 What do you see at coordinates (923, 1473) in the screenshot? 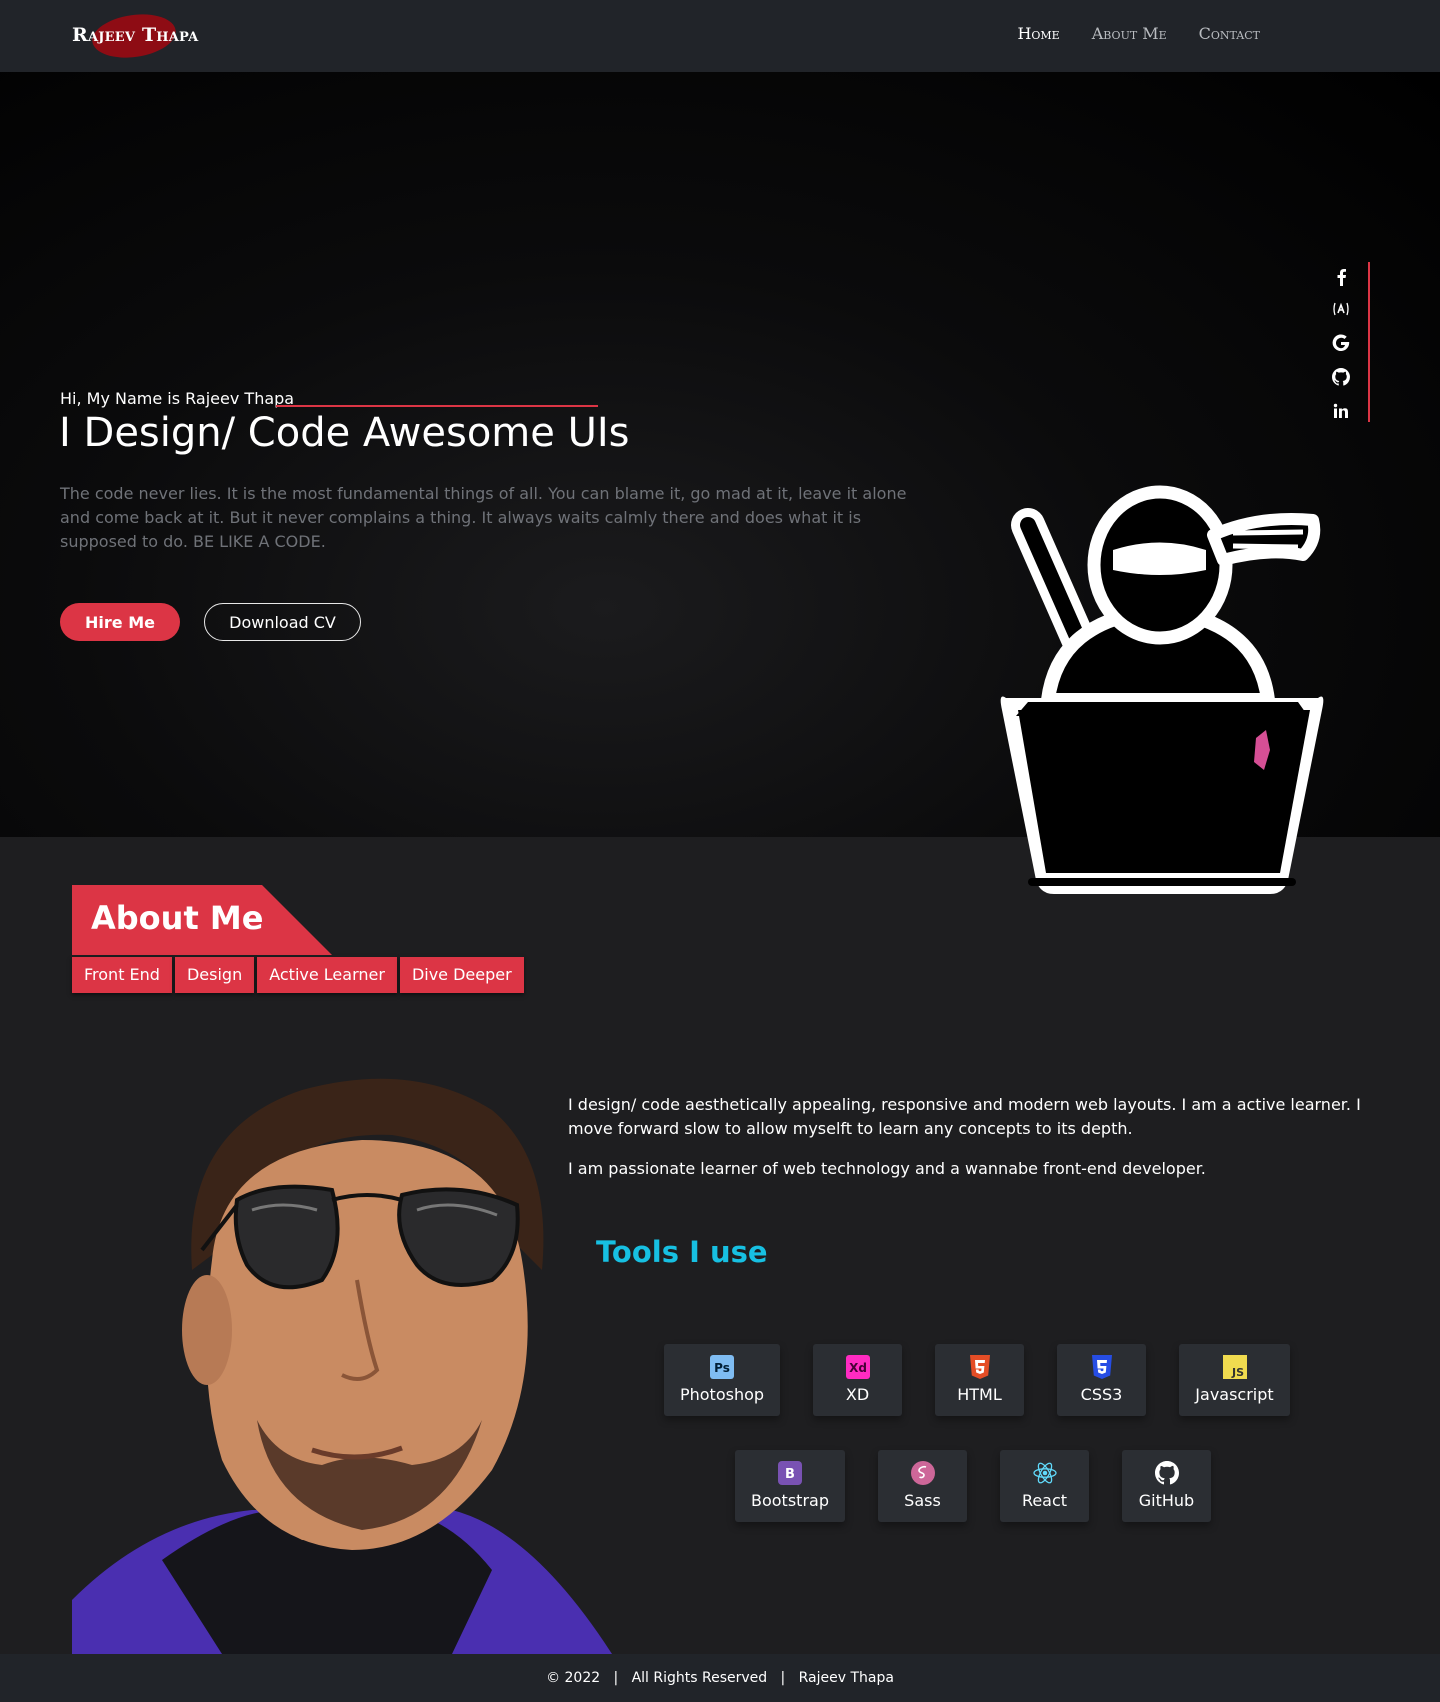
I see `sass-icon` at bounding box center [923, 1473].